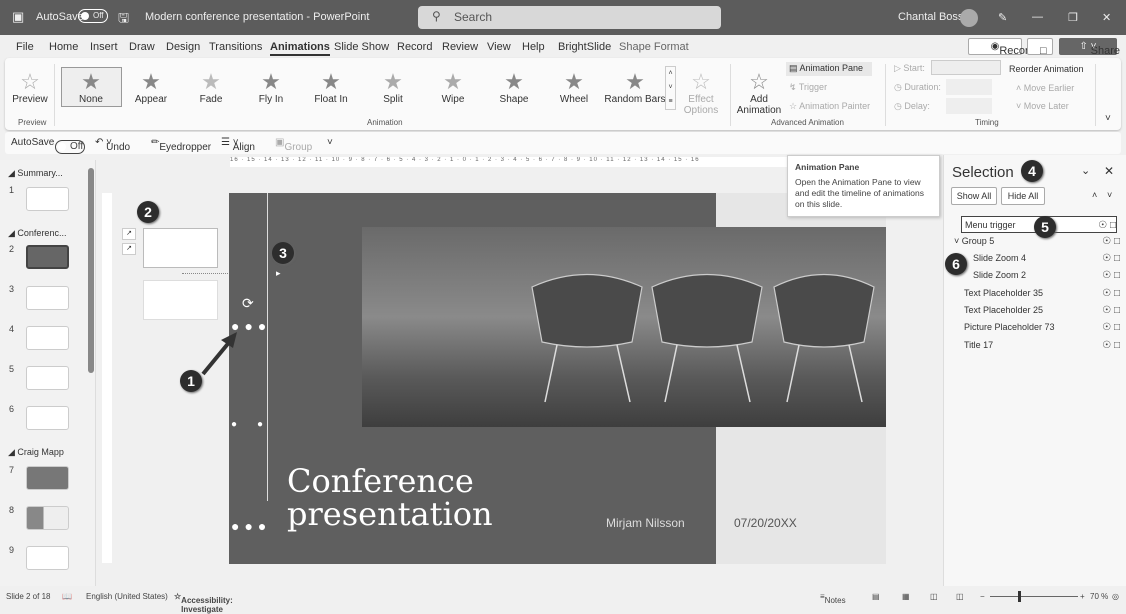 The height and width of the screenshot is (614, 1126). I want to click on send-backward-icon: ˅, so click(1109, 195).